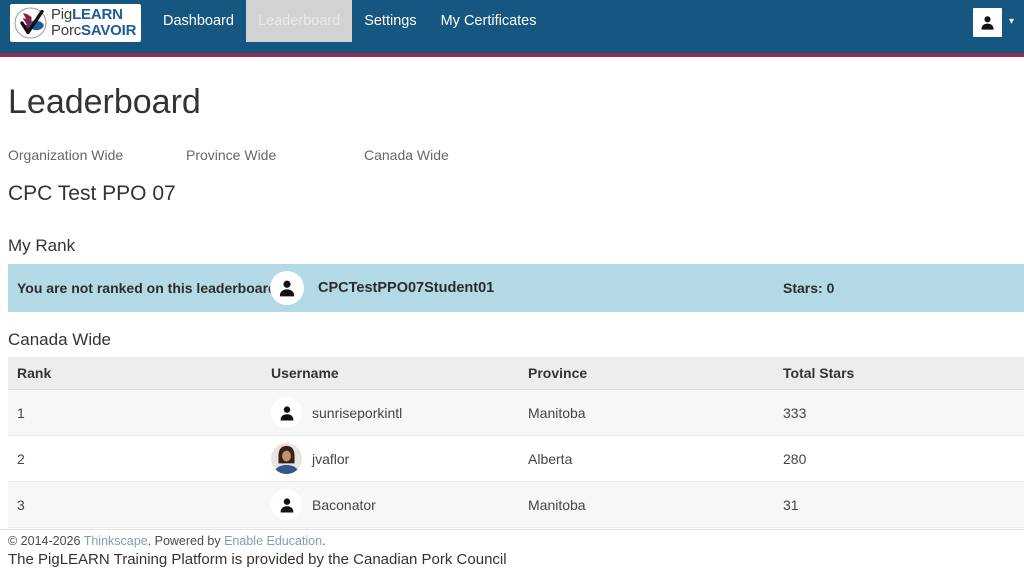 Image resolution: width=1024 pixels, height=577 pixels. Describe the element at coordinates (489, 21) in the screenshot. I see `nav-item-my-certificates: My Certificates` at that location.